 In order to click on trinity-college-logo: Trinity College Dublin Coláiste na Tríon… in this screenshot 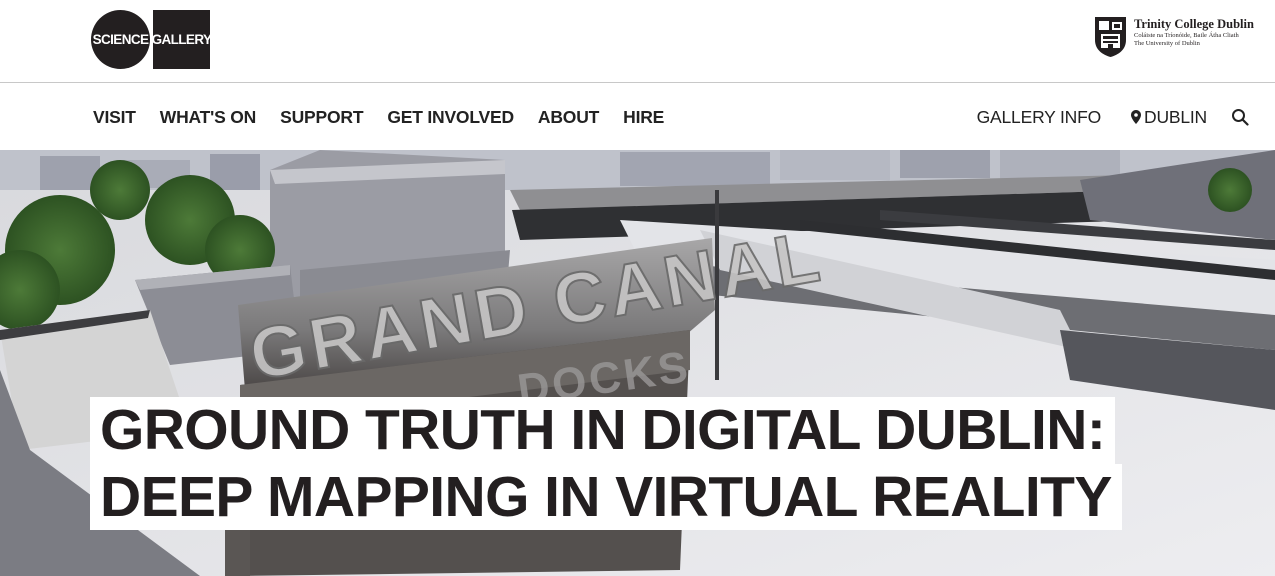, I will do `click(1174, 37)`.